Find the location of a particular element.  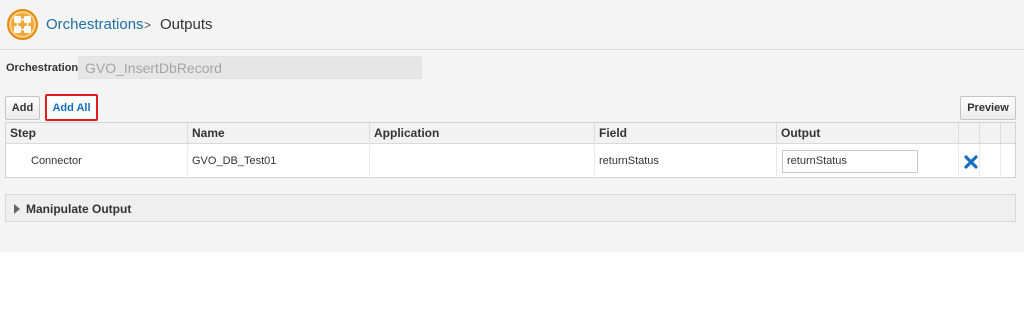

manipulate-output-label: Manipulate Output is located at coordinates (79, 209).